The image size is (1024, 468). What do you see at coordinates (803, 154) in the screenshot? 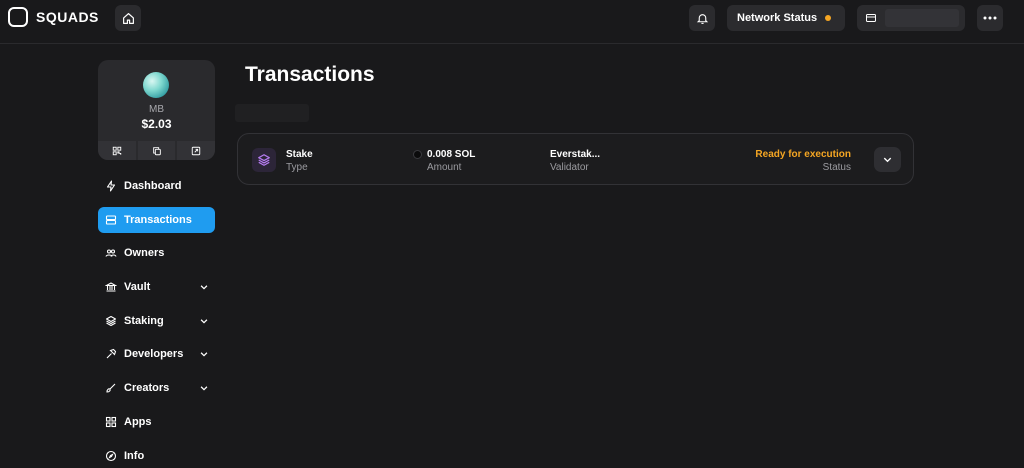
I see `transaction-status: Ready for execution` at bounding box center [803, 154].